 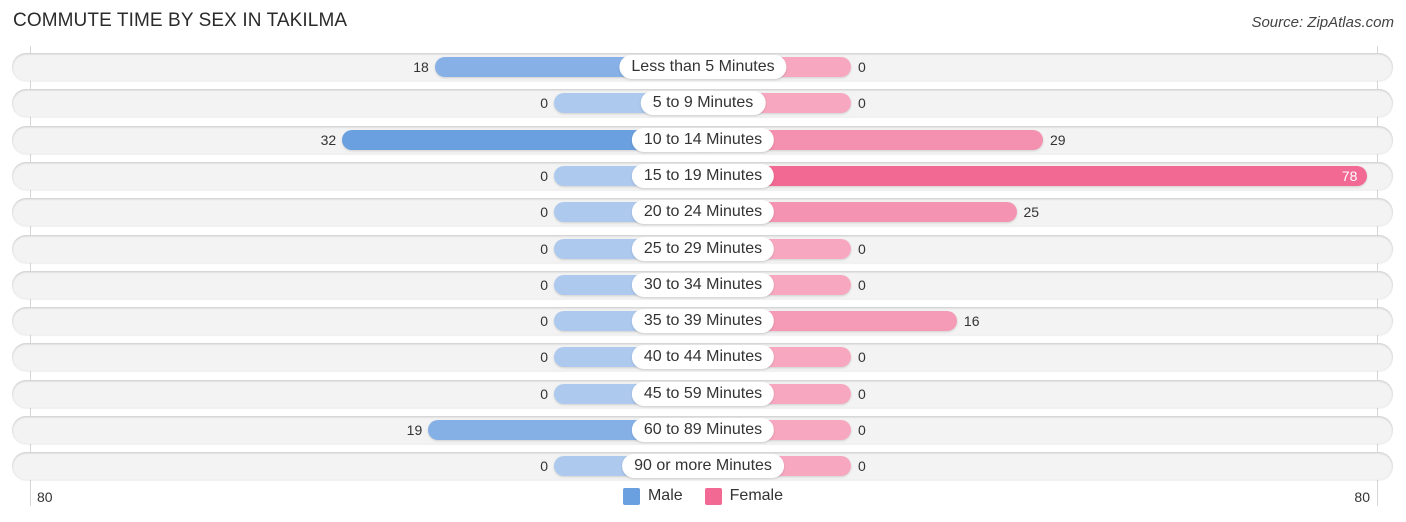 I want to click on legend-item-male: Male, so click(x=652, y=496).